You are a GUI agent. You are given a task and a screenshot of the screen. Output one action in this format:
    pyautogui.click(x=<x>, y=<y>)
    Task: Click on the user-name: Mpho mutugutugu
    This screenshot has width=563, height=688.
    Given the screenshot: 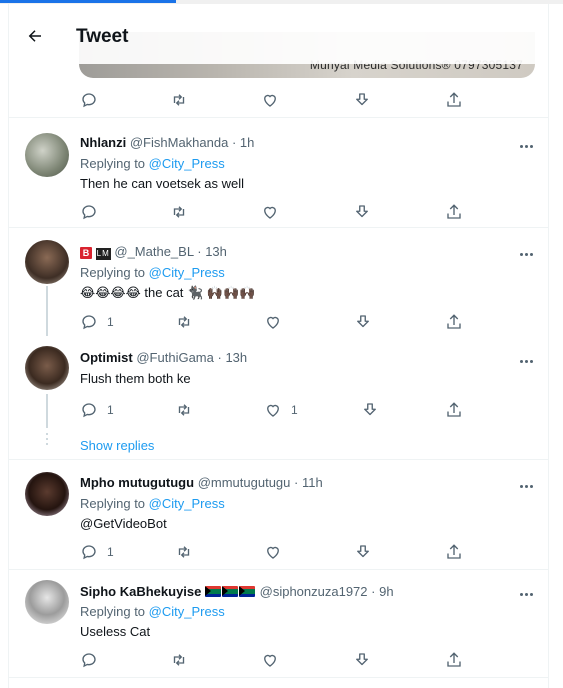 What is the action you would take?
    pyautogui.click(x=137, y=482)
    